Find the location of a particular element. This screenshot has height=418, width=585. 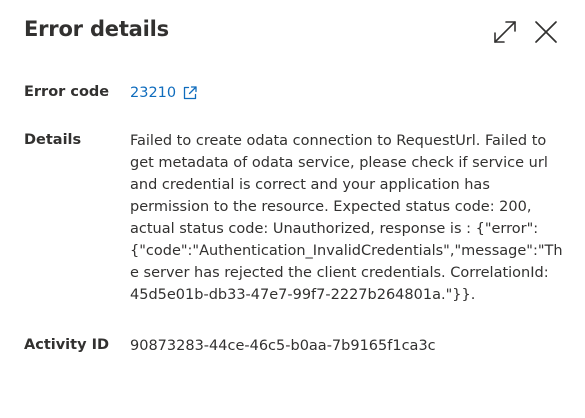

open-in-new-window-icon is located at coordinates (190, 93).